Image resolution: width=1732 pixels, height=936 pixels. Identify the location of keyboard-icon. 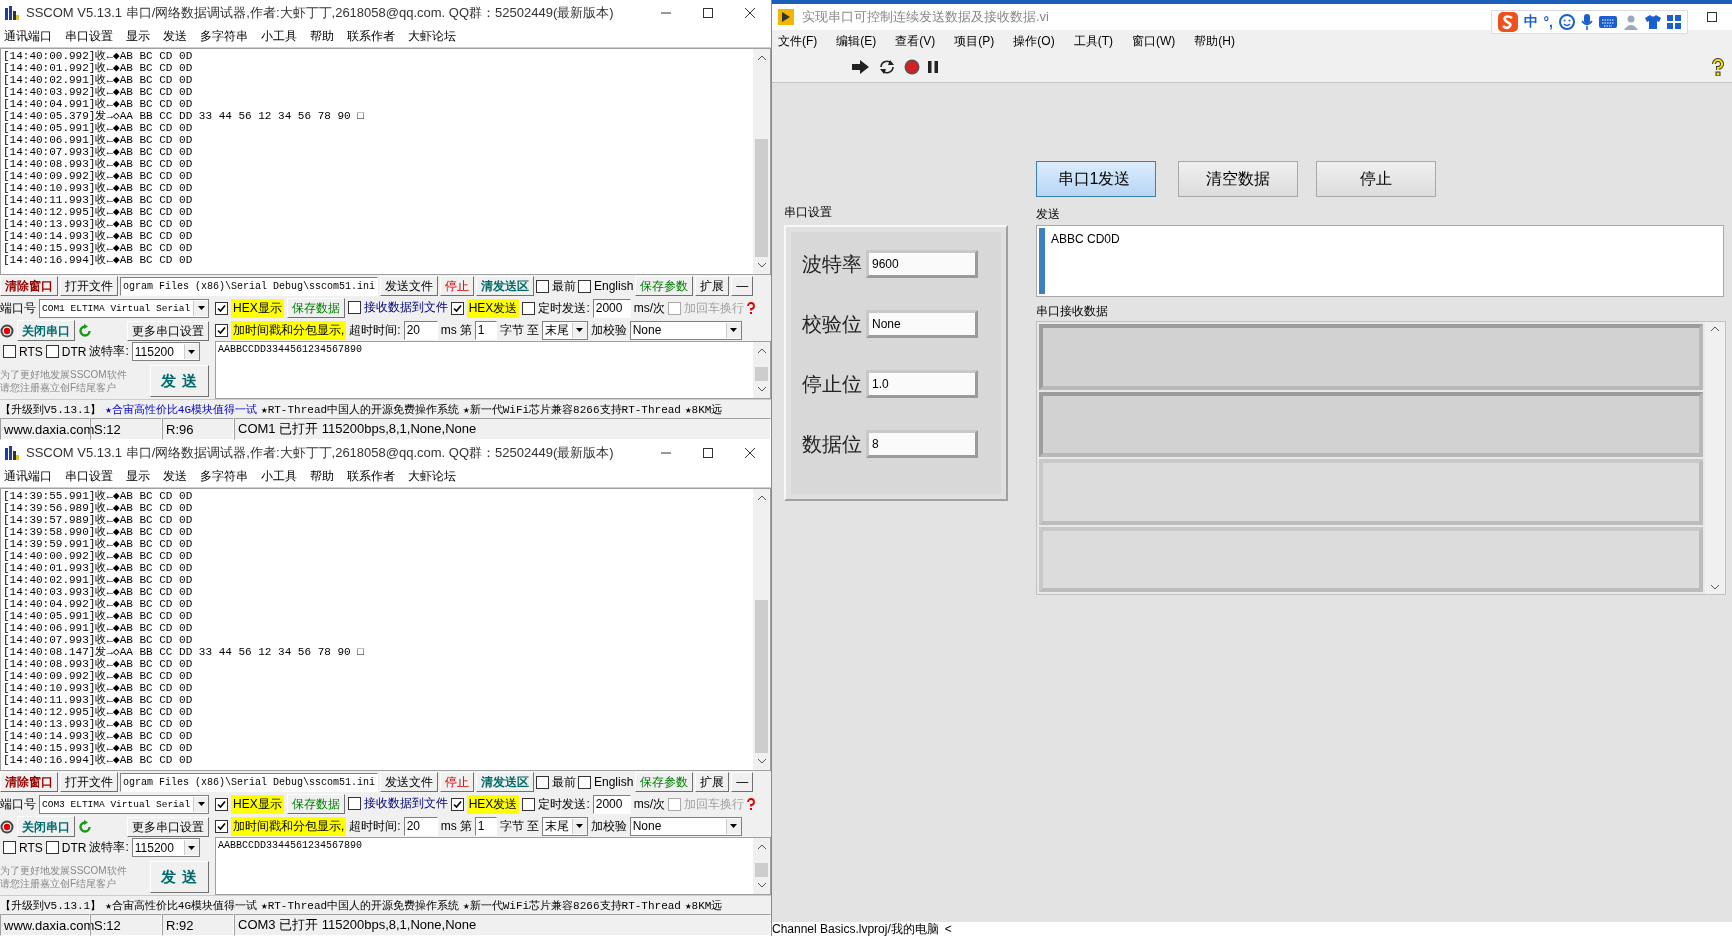
(1608, 22).